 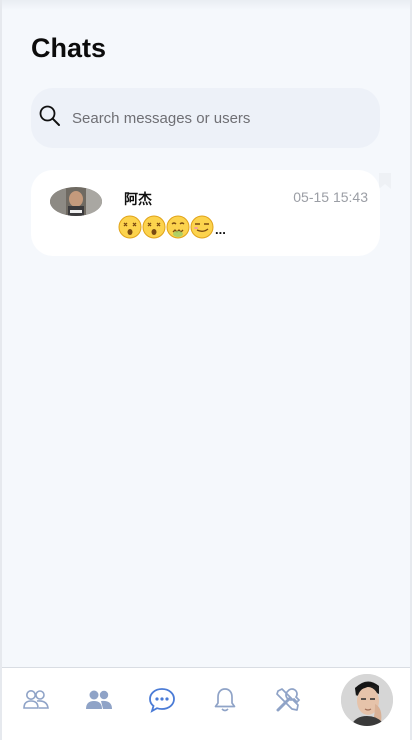 What do you see at coordinates (76, 201) in the screenshot?
I see `chat-avatar` at bounding box center [76, 201].